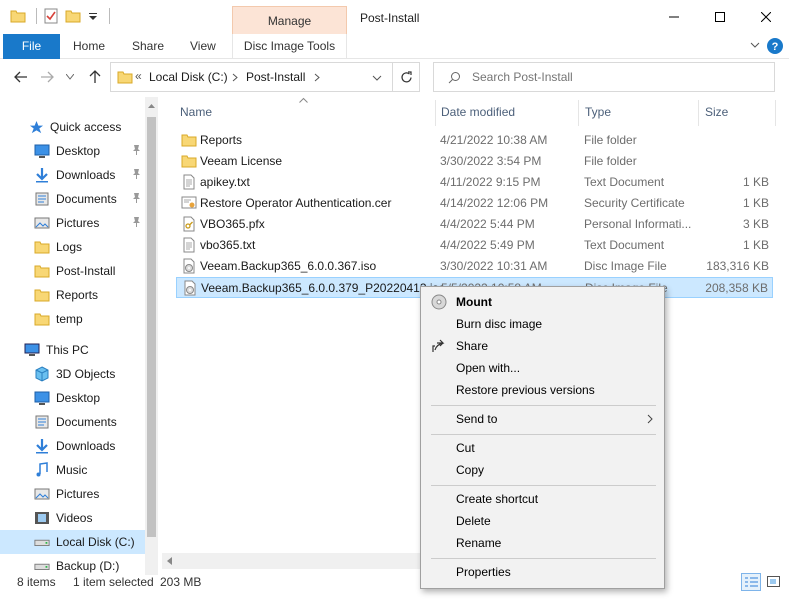 This screenshot has width=789, height=600. I want to click on nav-item-videos: Videos, so click(72, 518).